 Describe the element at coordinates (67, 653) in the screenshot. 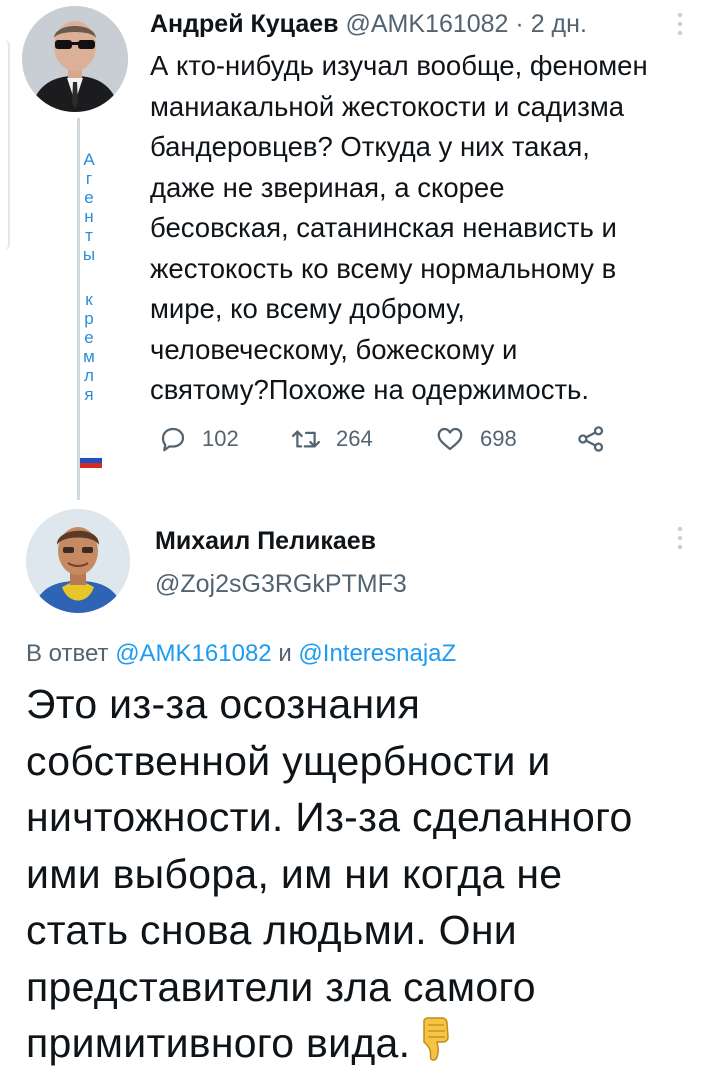

I see `reply-prefix: В ответ` at that location.